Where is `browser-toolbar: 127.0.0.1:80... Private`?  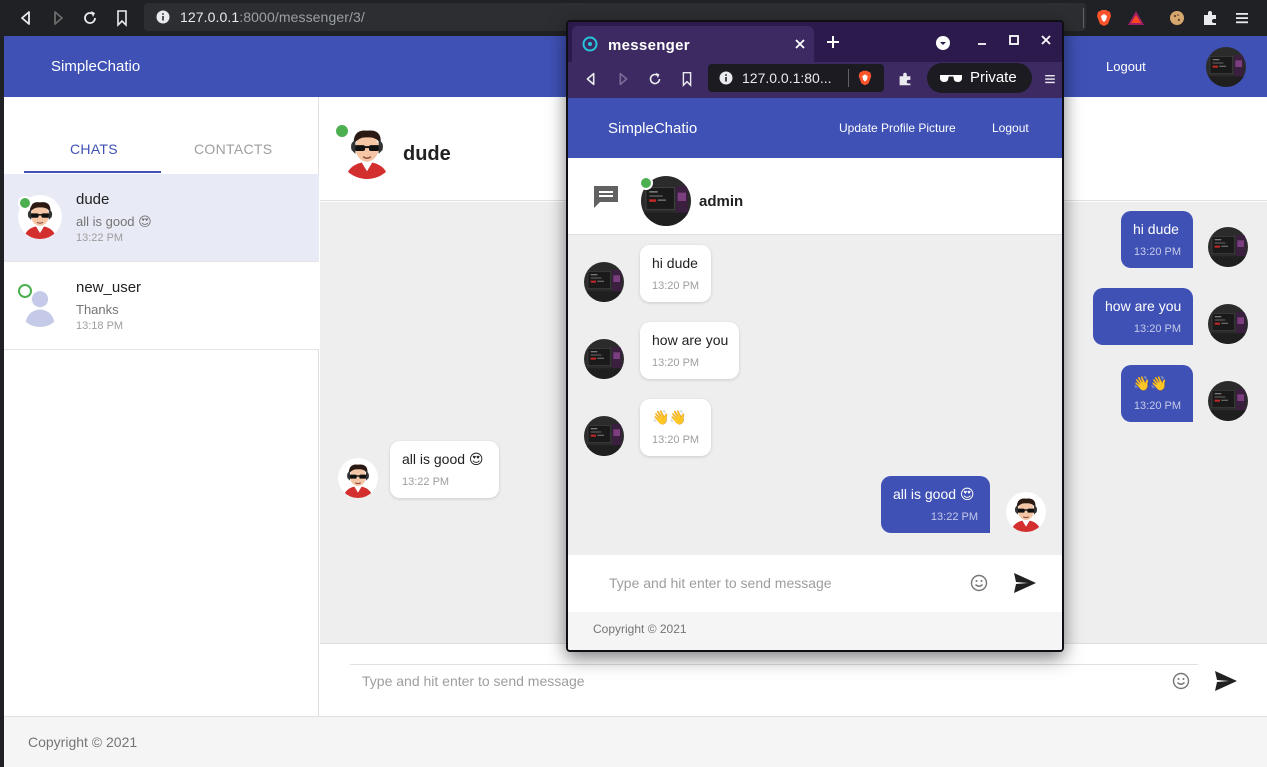 browser-toolbar: 127.0.0.1:80... Private is located at coordinates (815, 80).